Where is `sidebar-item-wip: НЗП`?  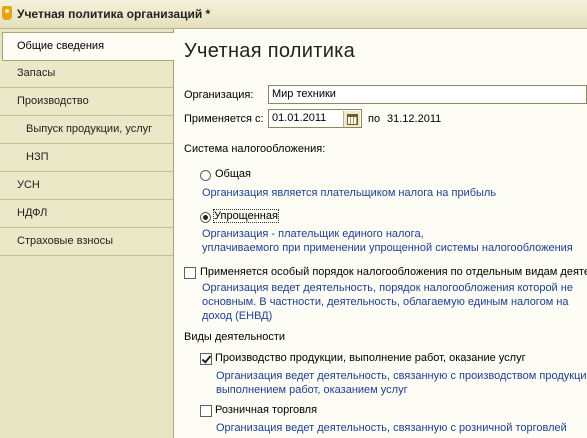 sidebar-item-wip: НЗП is located at coordinates (86, 158).